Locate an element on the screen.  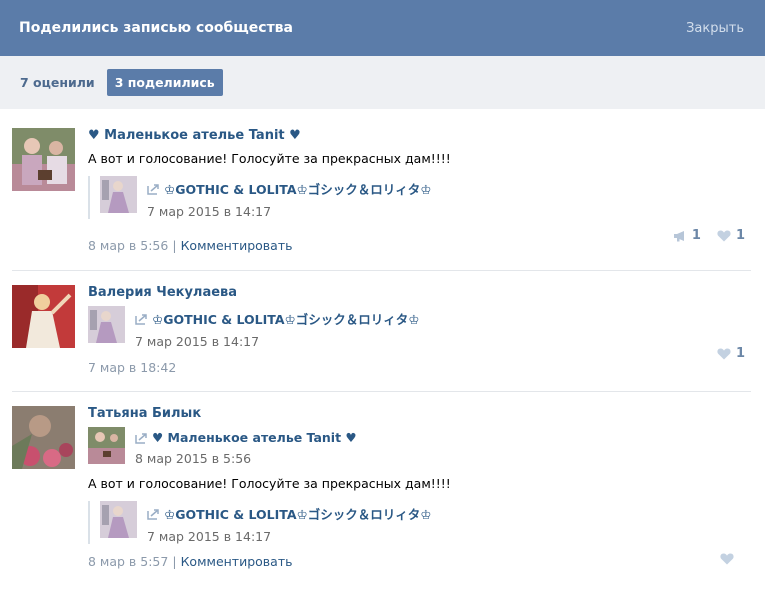
post-author: Татьяна Билык is located at coordinates (419, 413).